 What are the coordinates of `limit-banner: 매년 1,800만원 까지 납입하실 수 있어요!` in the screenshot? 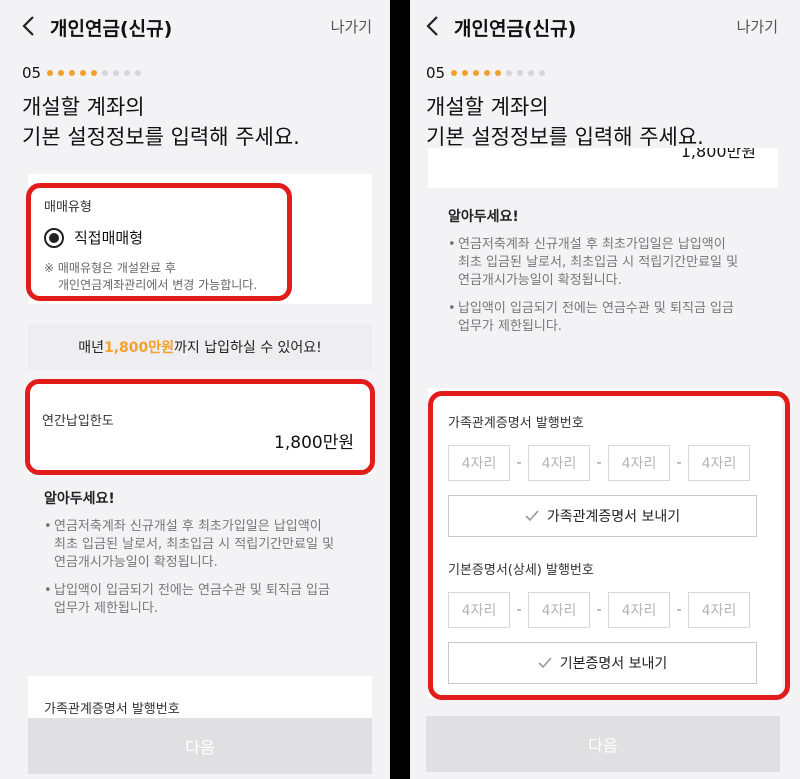 It's located at (200, 347).